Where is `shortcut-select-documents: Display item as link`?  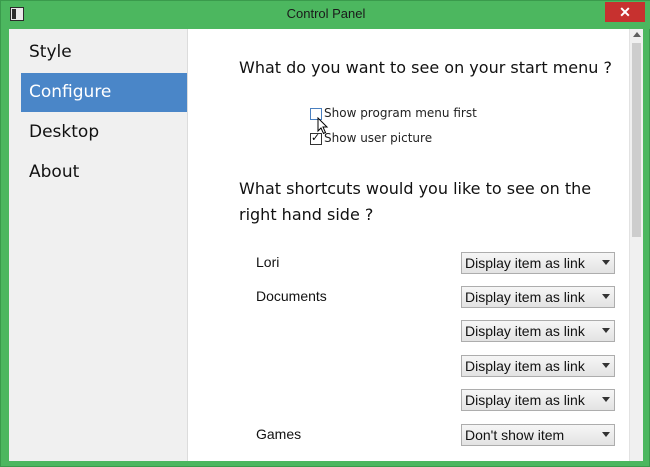 shortcut-select-documents: Display item as link is located at coordinates (538, 297).